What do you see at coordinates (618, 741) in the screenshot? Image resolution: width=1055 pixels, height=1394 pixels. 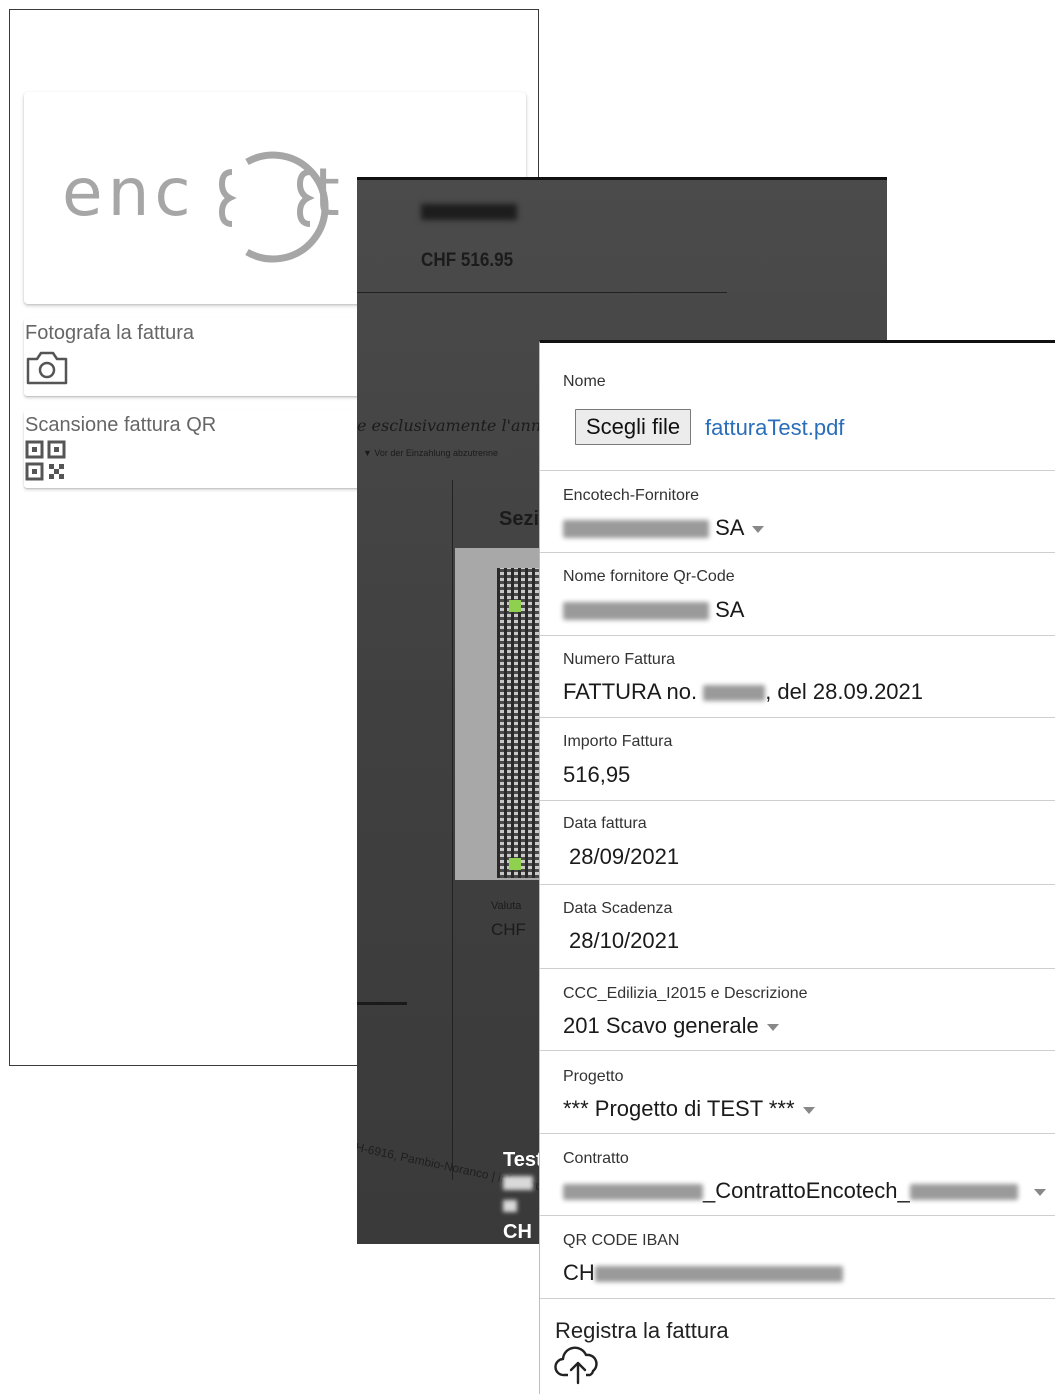 I see `field-label: Importo Fattura` at bounding box center [618, 741].